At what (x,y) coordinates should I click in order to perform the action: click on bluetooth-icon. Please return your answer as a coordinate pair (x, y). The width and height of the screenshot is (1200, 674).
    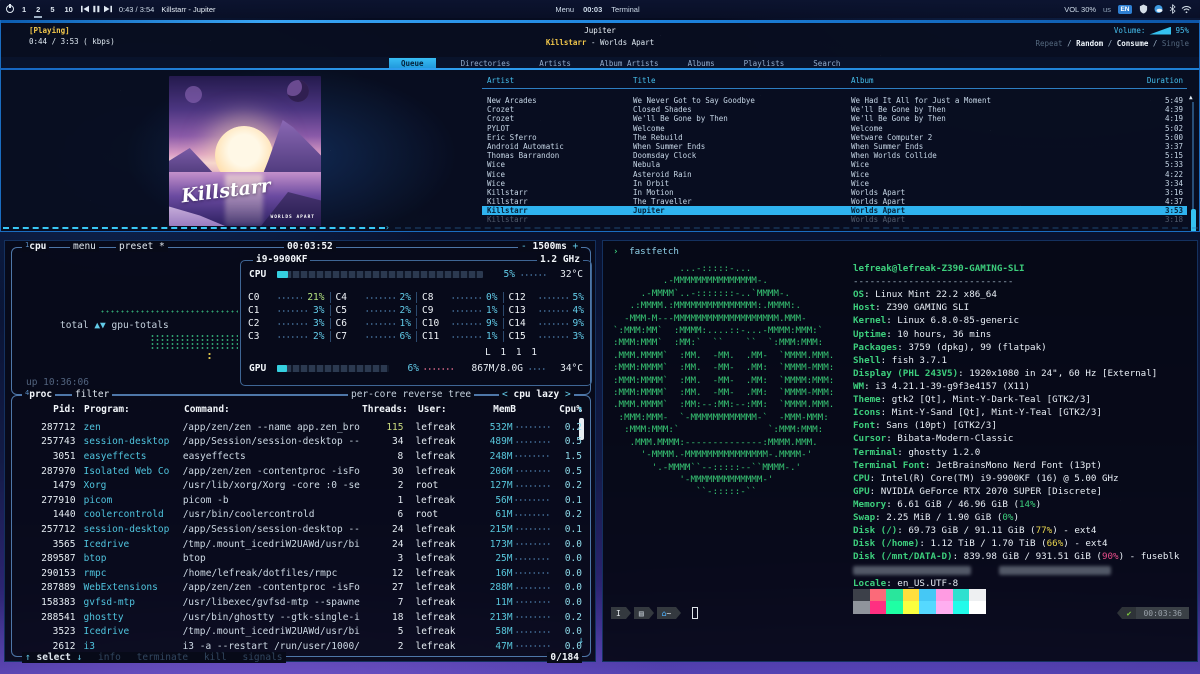
    Looking at the image, I should click on (1172, 9).